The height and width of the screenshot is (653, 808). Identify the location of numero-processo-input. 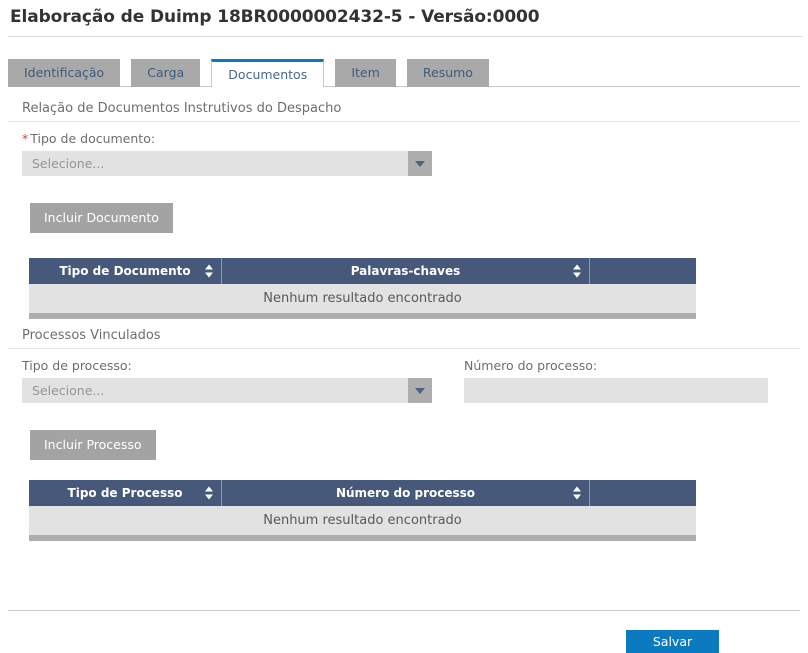
(616, 390).